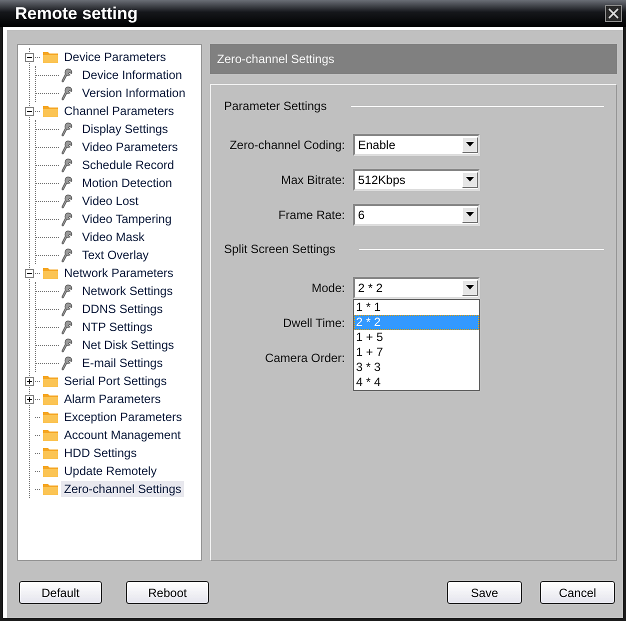  What do you see at coordinates (115, 381) in the screenshot?
I see `tree-item: Serial Port Settings` at bounding box center [115, 381].